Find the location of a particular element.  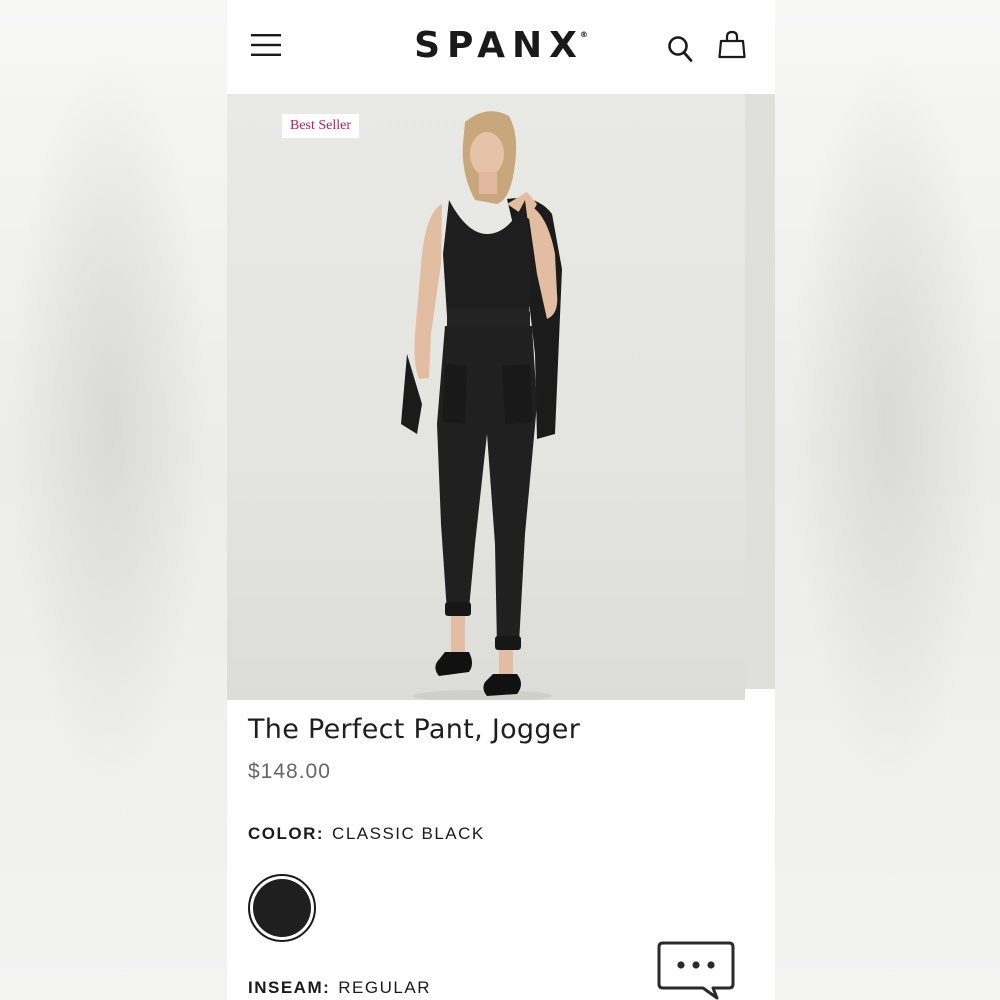

inseam-label: INSEAM: is located at coordinates (289, 987).